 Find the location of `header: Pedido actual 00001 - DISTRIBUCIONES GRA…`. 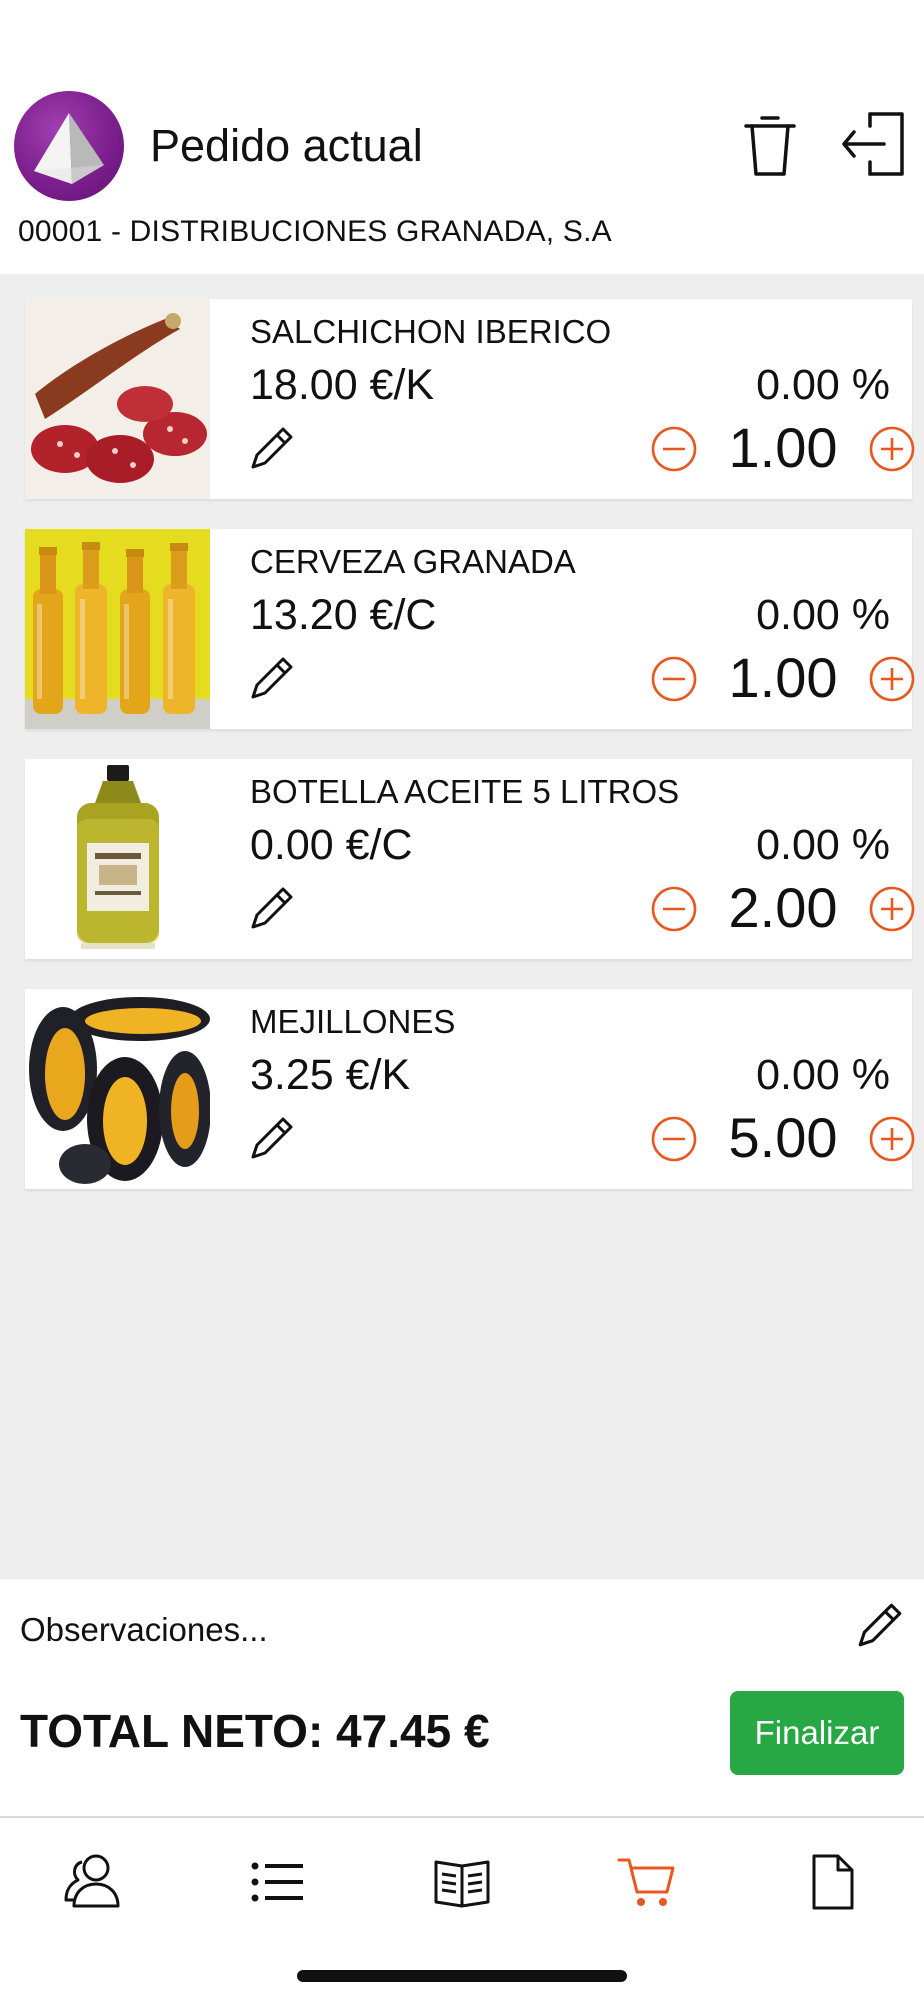

header: Pedido actual 00001 - DISTRIBUCIONES GRA… is located at coordinates (462, 137).